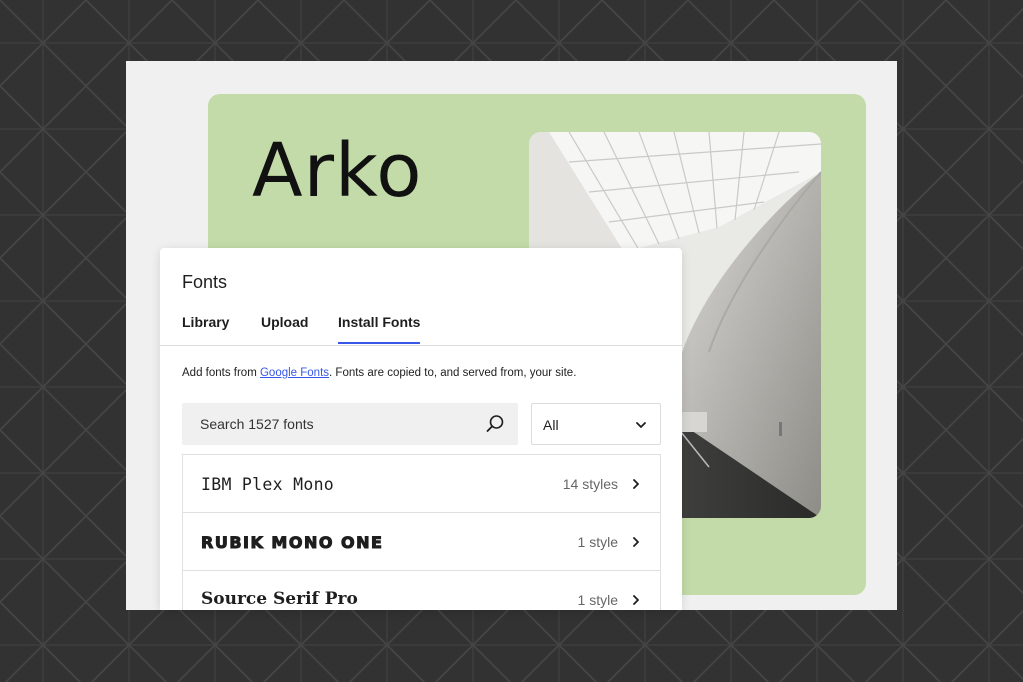  What do you see at coordinates (641, 425) in the screenshot?
I see `chevron-down-icon` at bounding box center [641, 425].